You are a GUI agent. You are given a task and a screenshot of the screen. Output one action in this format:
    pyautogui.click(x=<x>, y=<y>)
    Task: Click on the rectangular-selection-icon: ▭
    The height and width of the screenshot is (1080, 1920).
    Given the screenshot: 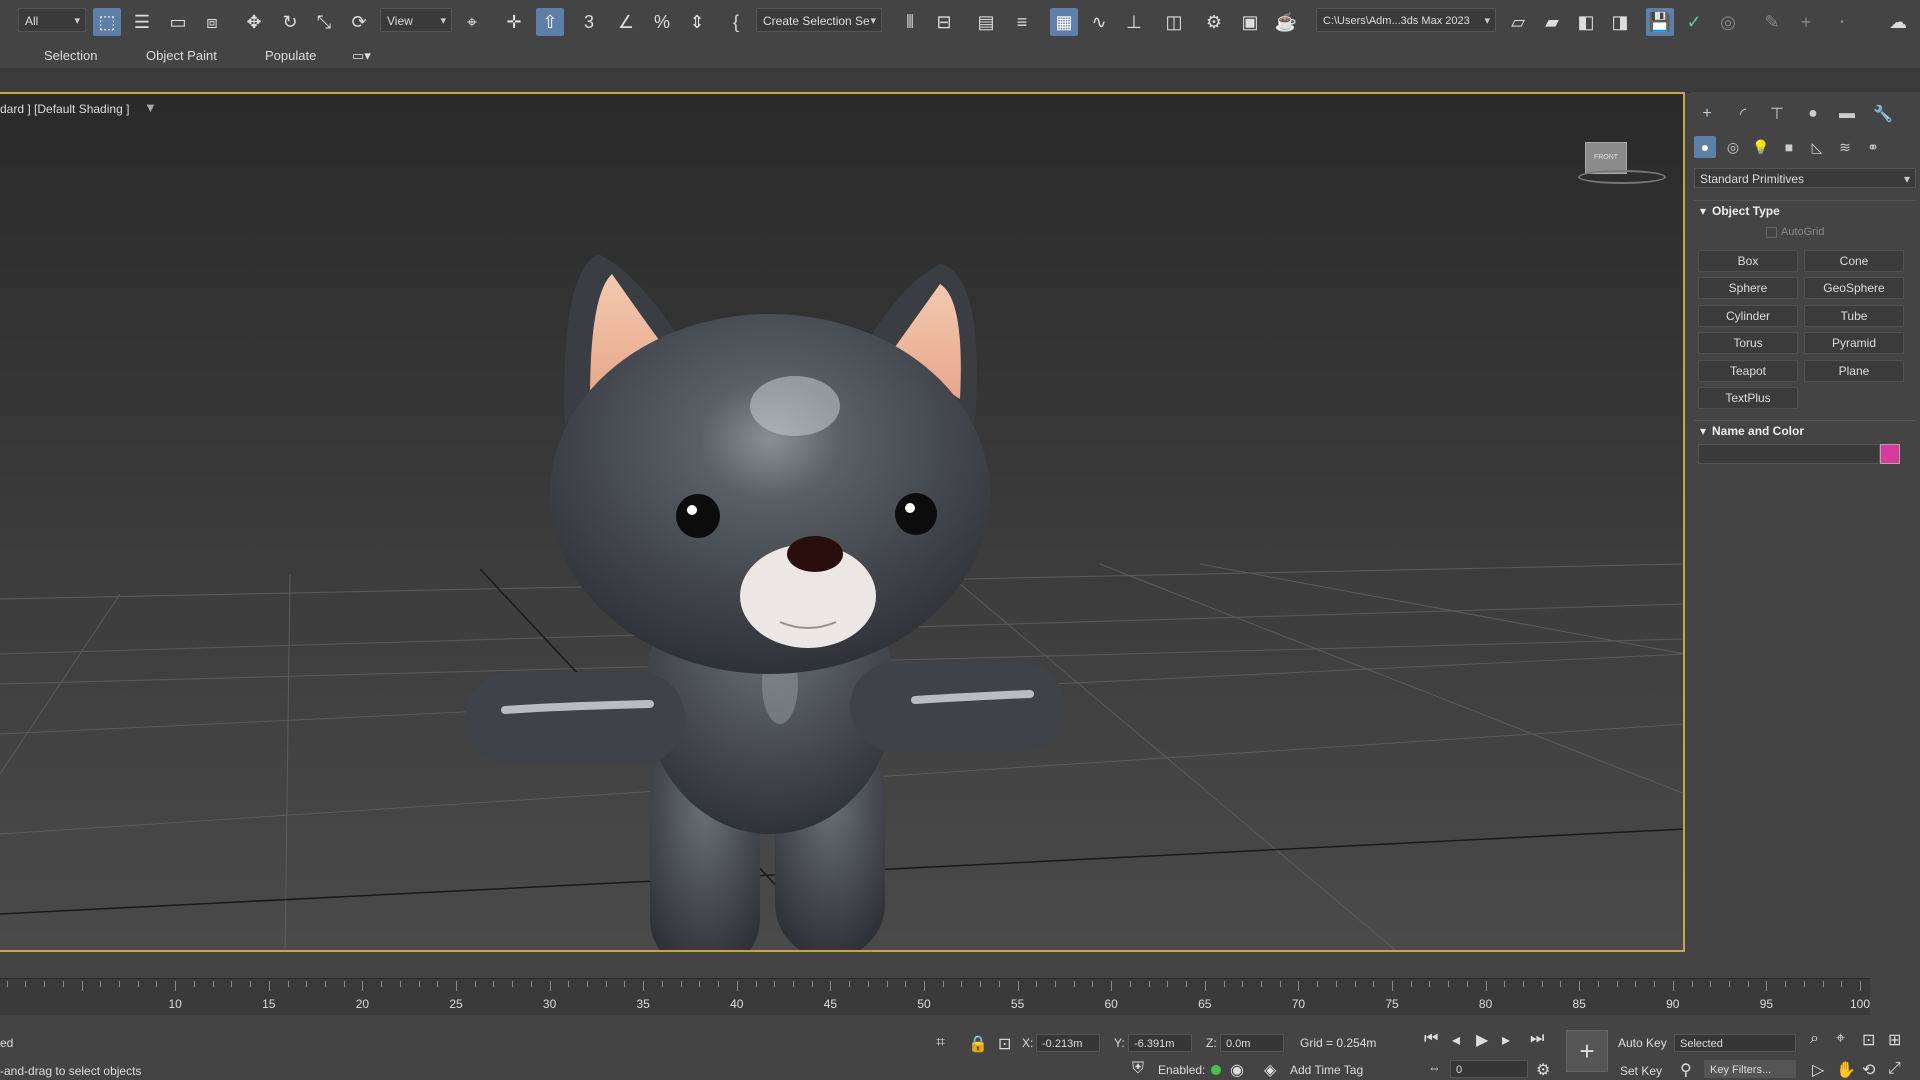 What is the action you would take?
    pyautogui.click(x=178, y=22)
    